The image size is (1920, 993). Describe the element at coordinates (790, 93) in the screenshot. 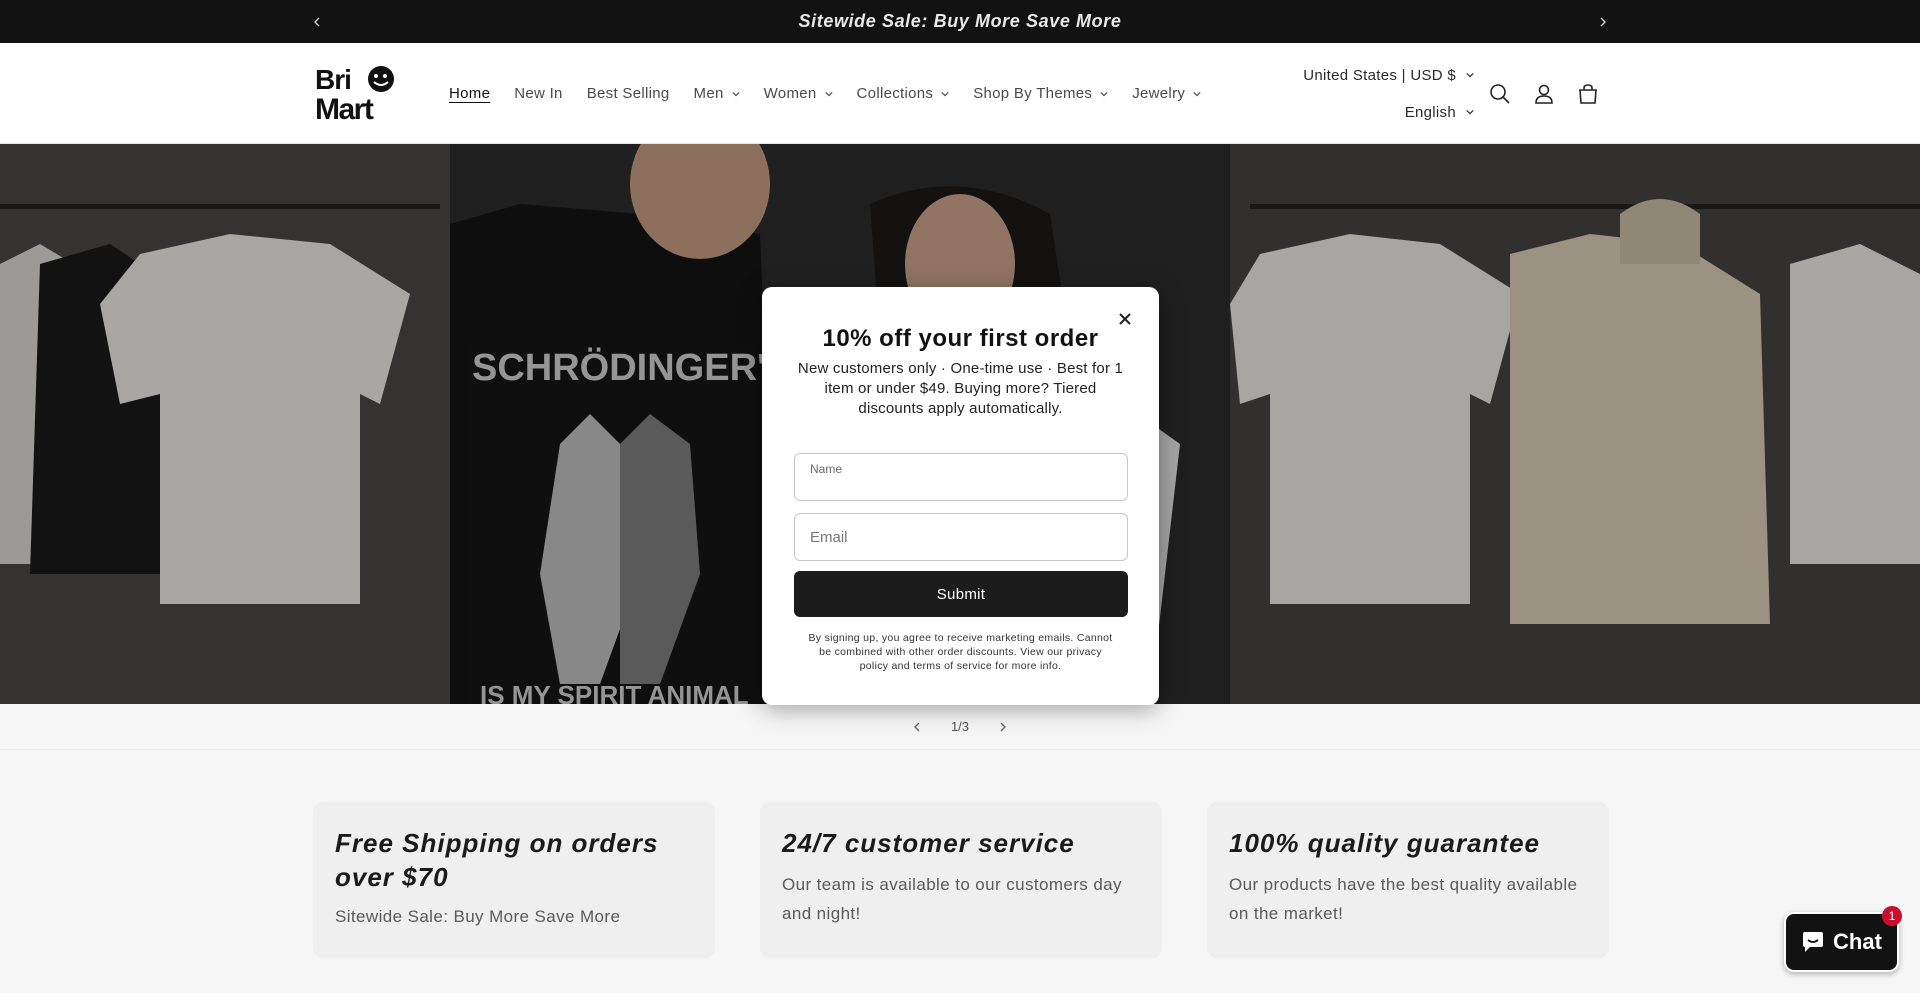

I see `nav-label: Women` at that location.